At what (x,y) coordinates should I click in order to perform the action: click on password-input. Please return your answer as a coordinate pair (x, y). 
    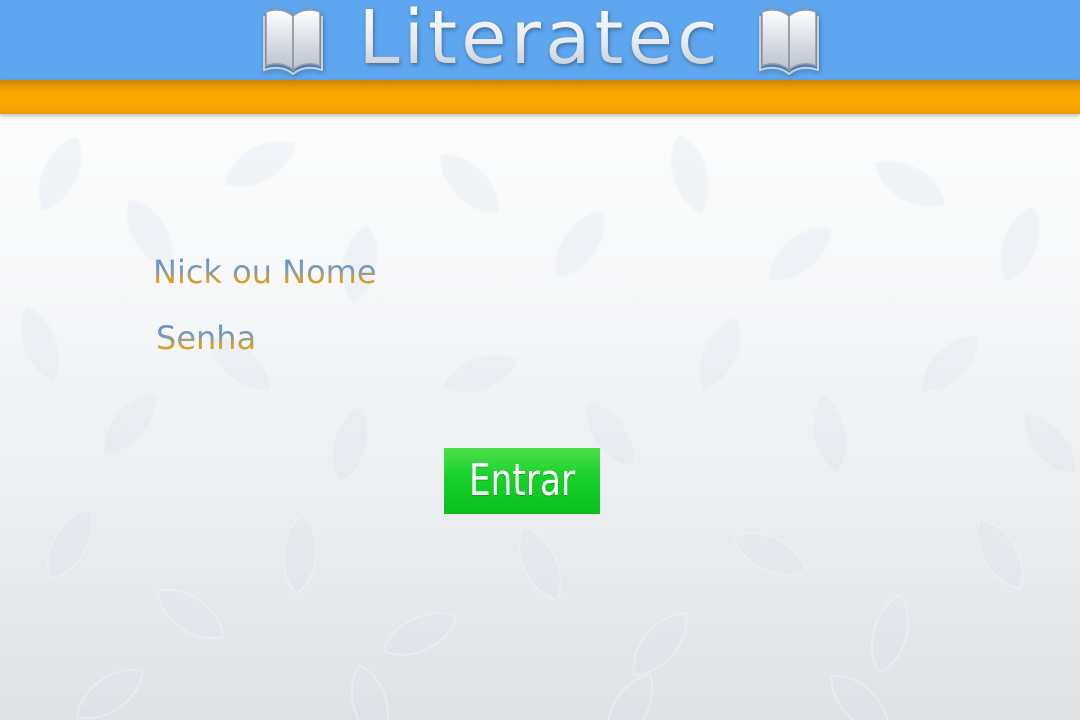
    Looking at the image, I should click on (612, 341).